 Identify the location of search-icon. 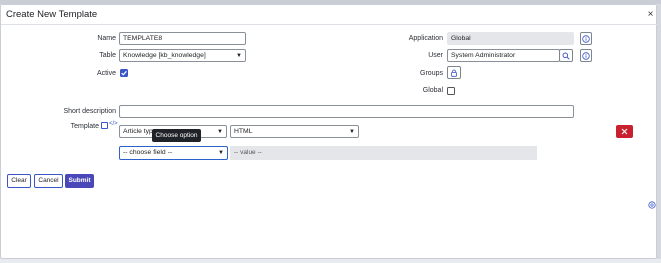
(566, 56).